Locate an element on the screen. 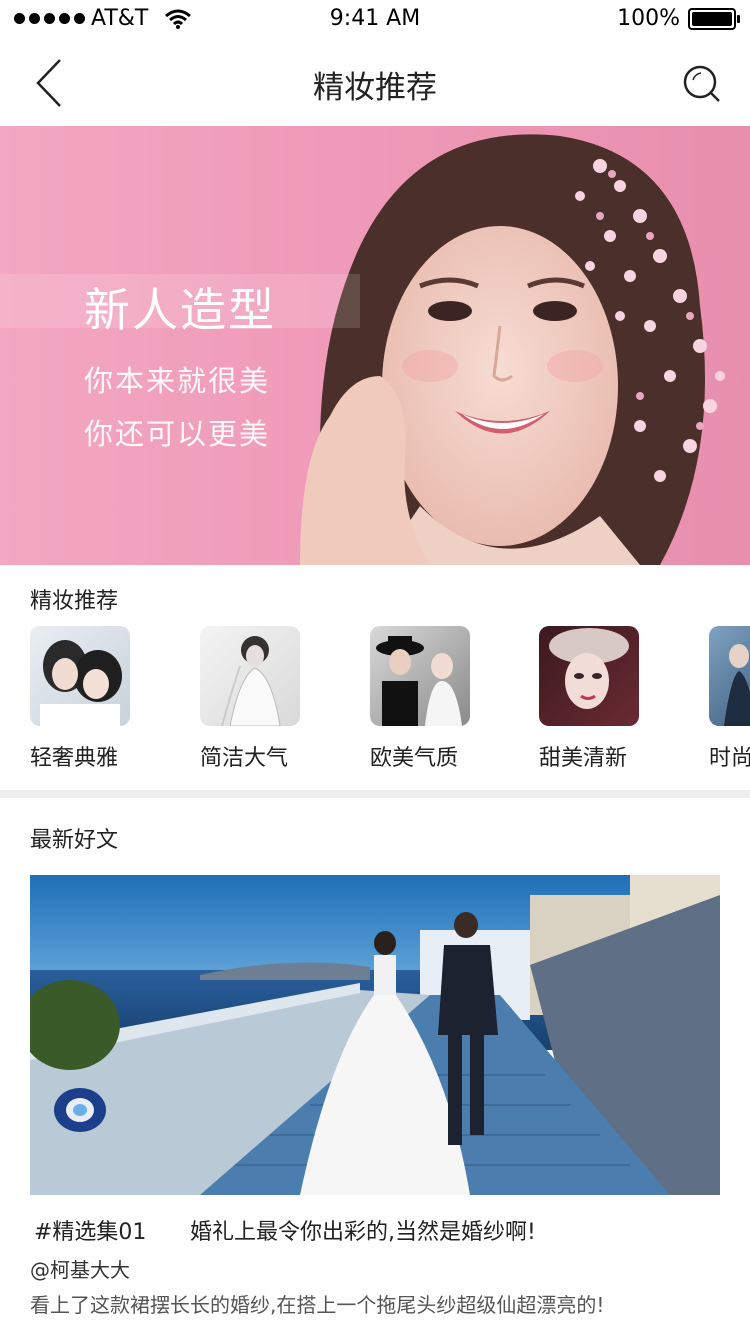 This screenshot has height=1334, width=750. category-item: 时尚 is located at coordinates (729, 699).